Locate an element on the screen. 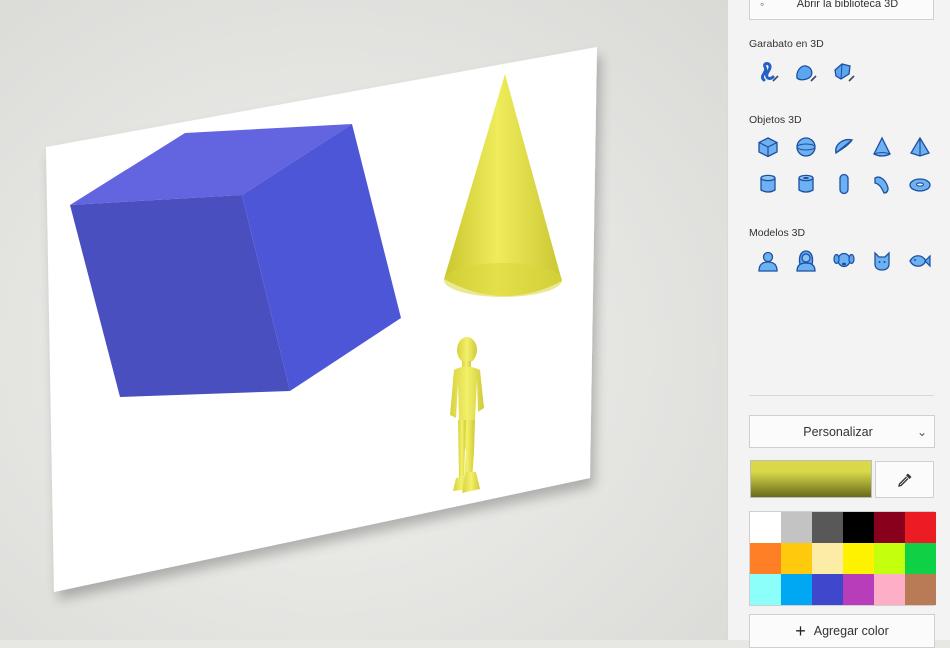 The height and width of the screenshot is (648, 950). models-3d-title: Modelos 3D is located at coordinates (777, 233).